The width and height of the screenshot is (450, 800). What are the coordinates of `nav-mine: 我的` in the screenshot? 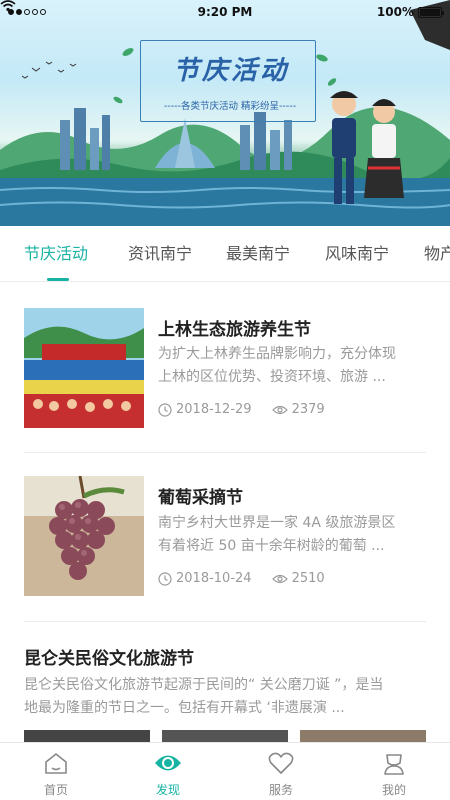 It's located at (394, 771).